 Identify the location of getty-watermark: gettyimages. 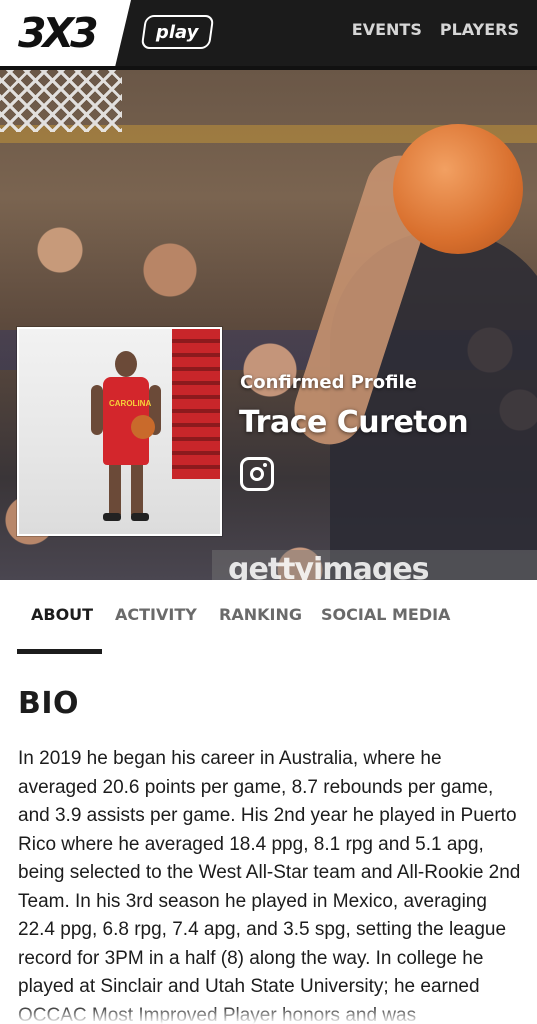
(374, 565).